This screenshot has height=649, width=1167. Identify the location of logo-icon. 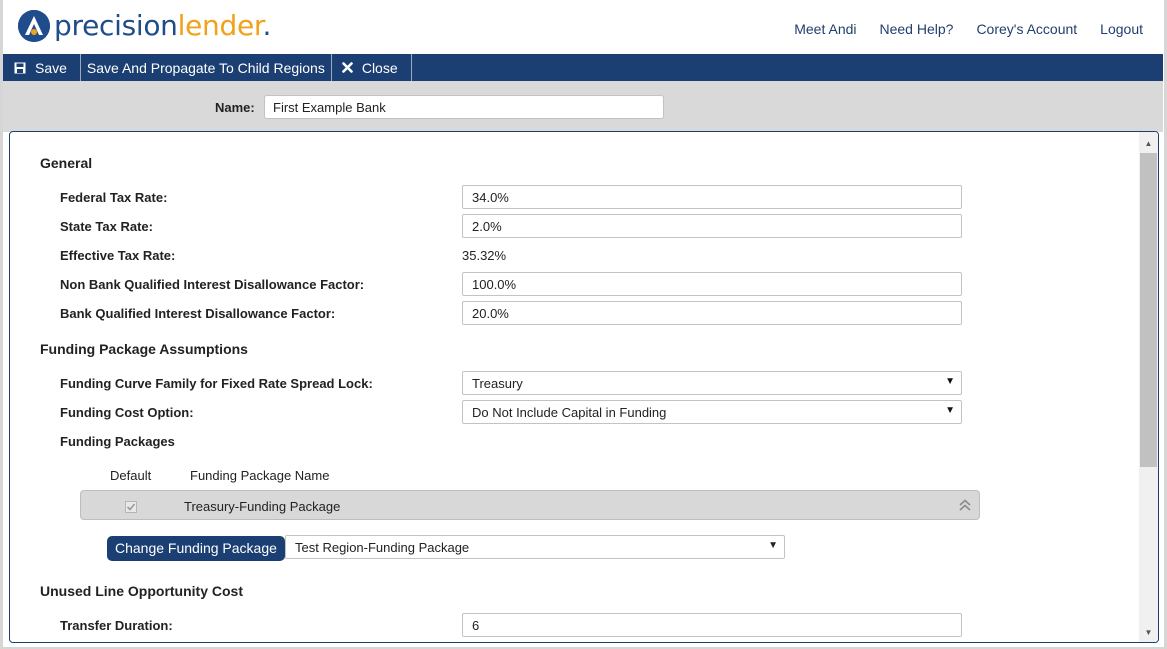
(34, 26).